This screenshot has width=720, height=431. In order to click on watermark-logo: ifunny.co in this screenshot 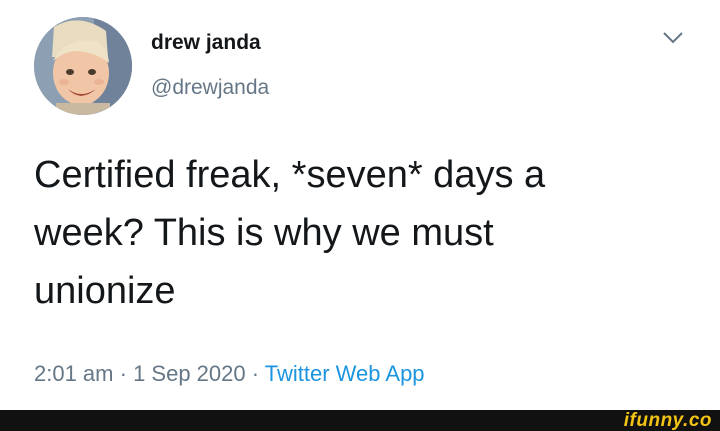, I will do `click(667, 420)`.